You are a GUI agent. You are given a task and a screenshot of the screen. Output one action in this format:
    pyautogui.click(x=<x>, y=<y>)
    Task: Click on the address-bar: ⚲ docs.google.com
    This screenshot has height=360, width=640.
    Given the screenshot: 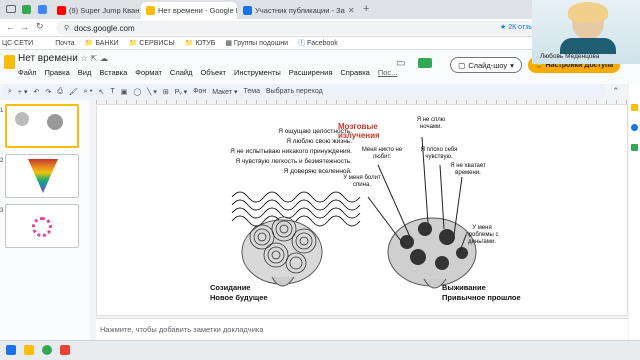 What is the action you would take?
    pyautogui.click(x=296, y=28)
    